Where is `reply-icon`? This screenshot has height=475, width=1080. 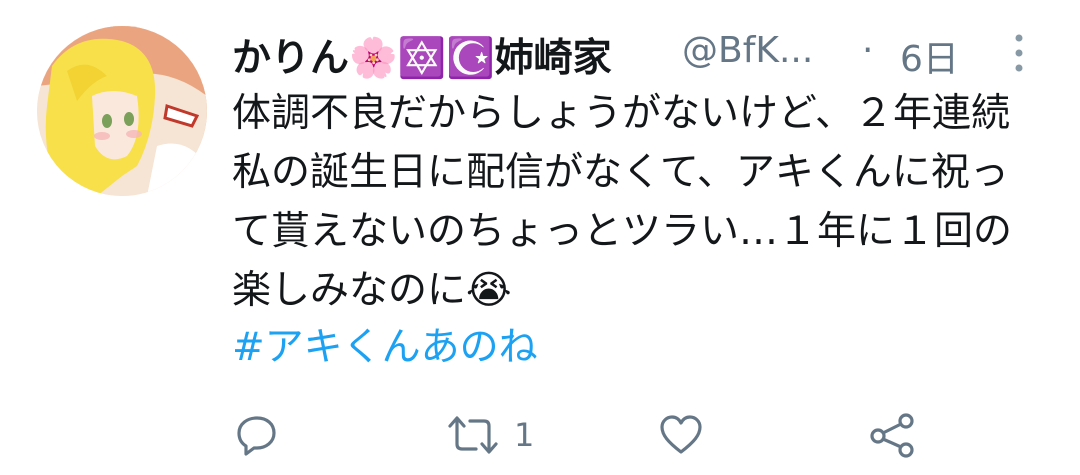 reply-icon is located at coordinates (256, 436).